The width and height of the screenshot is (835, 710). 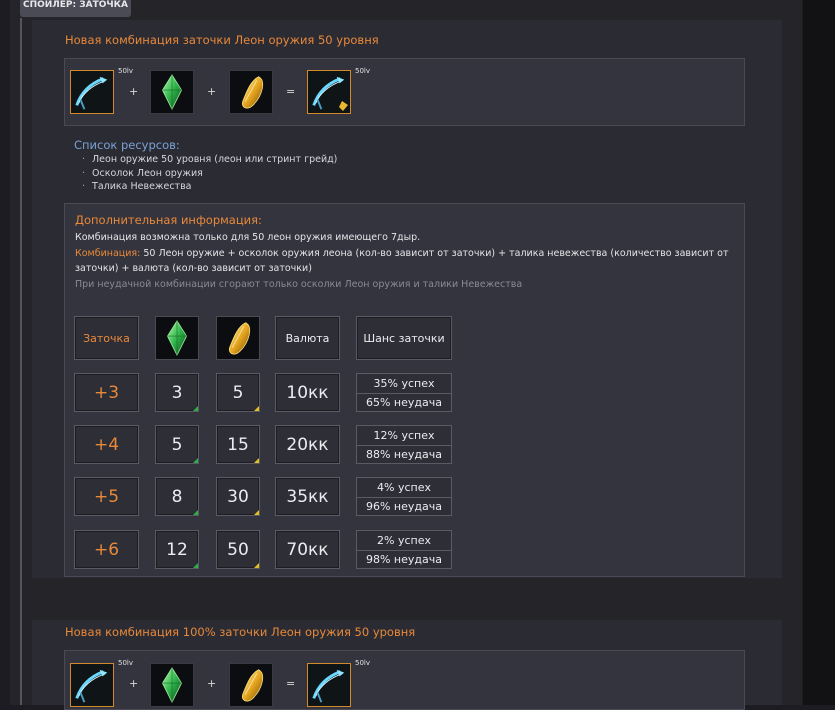 What do you see at coordinates (106, 392) in the screenshot?
I see `level-cell: +3` at bounding box center [106, 392].